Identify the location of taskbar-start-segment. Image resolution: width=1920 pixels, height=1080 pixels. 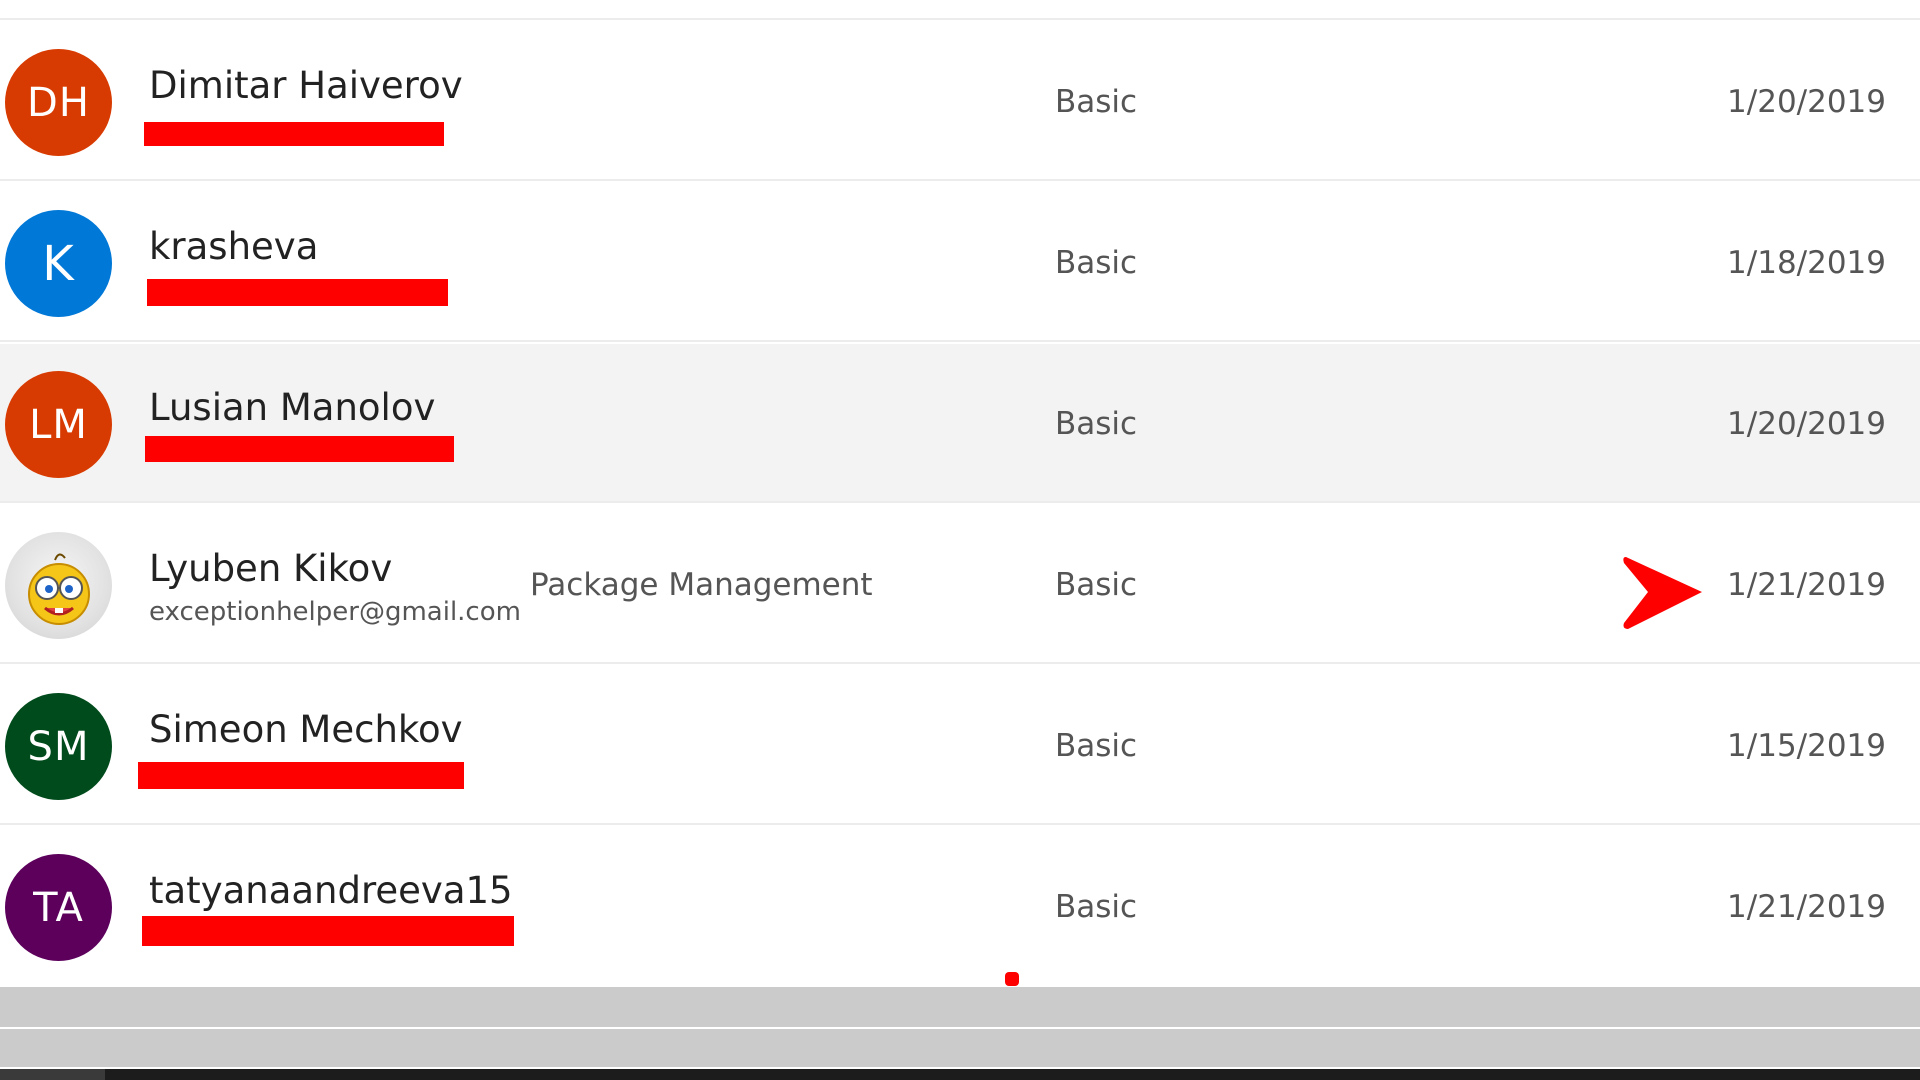
(52, 1074).